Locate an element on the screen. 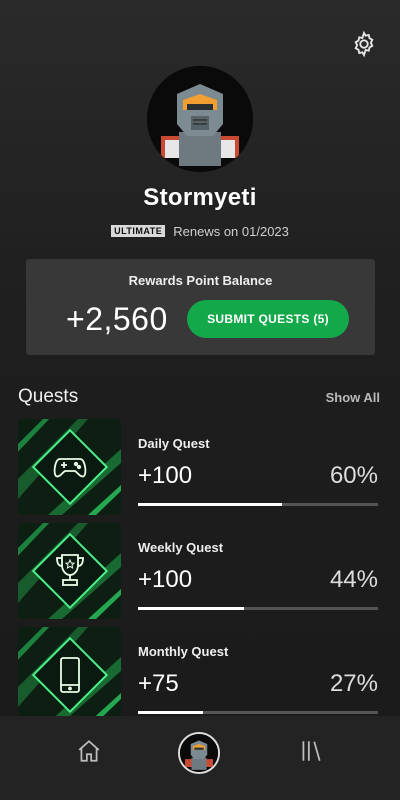 This screenshot has width=400, height=800. quest-title: Daily Quest is located at coordinates (174, 443).